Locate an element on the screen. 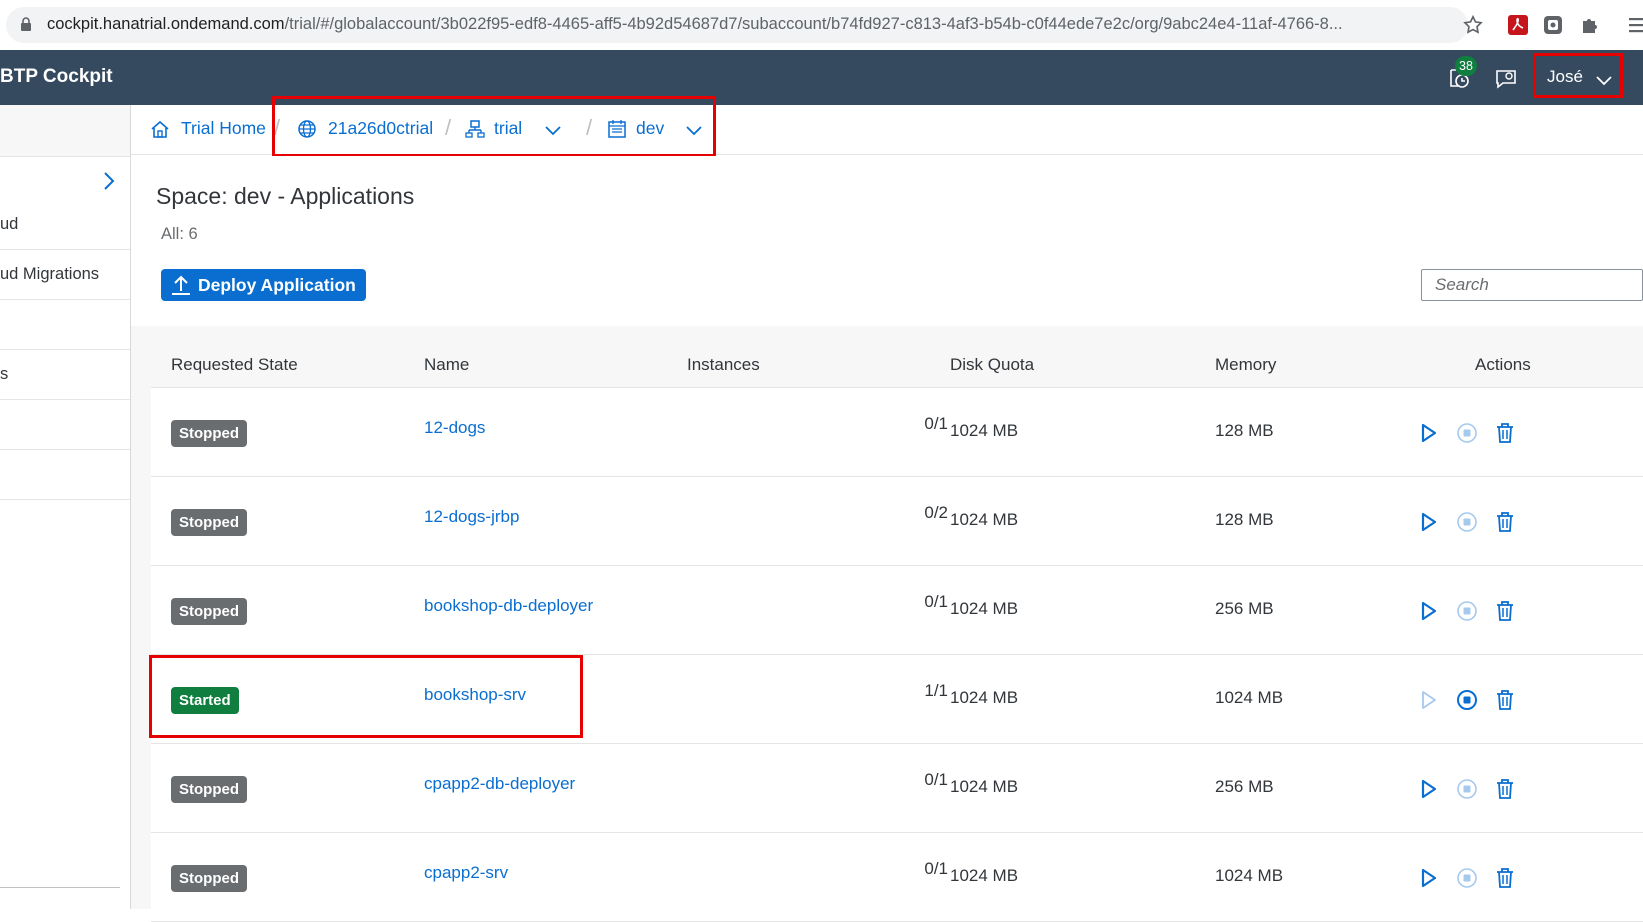 This screenshot has width=1643, height=922. home-icon is located at coordinates (160, 129).